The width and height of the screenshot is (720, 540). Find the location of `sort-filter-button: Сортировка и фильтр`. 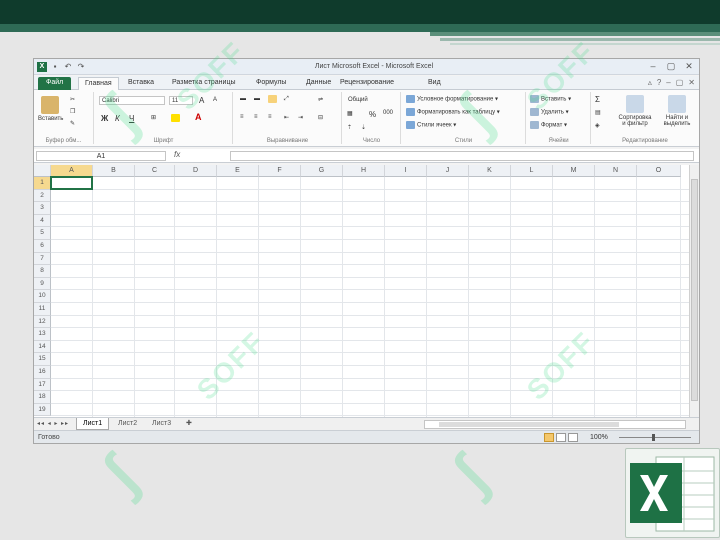

sort-filter-button: Сортировка и фильтр is located at coordinates (635, 111).